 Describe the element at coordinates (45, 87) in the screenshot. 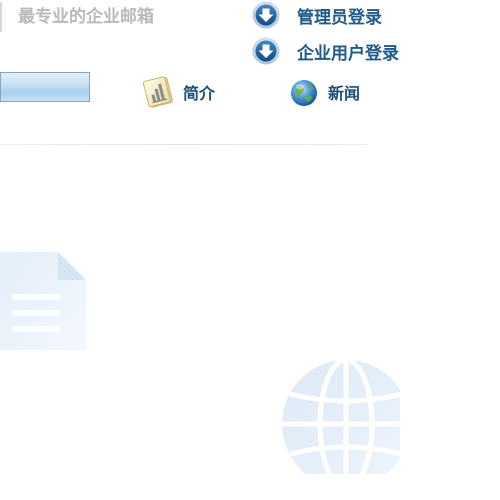

I see `blue-box-button` at that location.